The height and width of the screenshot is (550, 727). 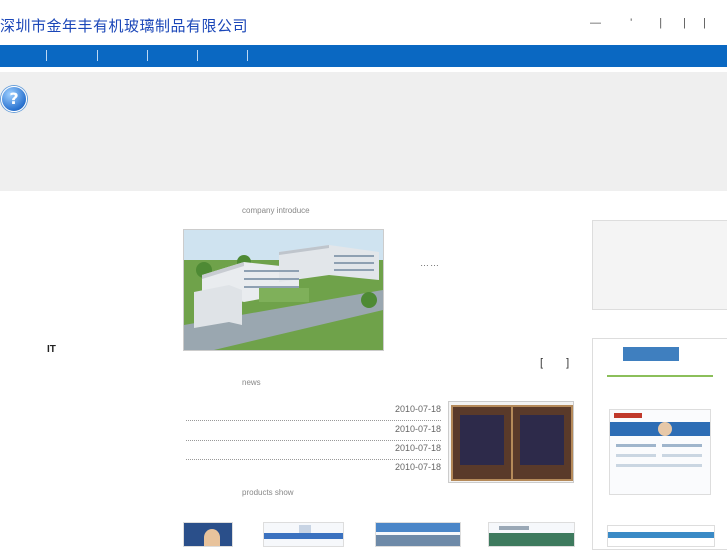 I want to click on main-nav-bar, so click(x=363, y=56).